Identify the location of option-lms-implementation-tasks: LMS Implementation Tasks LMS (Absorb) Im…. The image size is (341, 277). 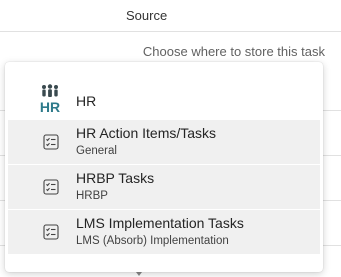
(164, 232).